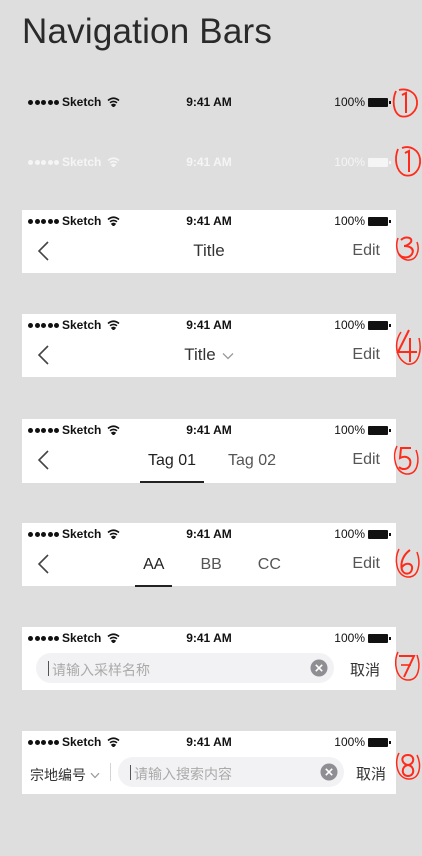 This screenshot has height=856, width=422. What do you see at coordinates (209, 161) in the screenshot?
I see `status-bar-light: Sketch 9:41 AM 100%` at bounding box center [209, 161].